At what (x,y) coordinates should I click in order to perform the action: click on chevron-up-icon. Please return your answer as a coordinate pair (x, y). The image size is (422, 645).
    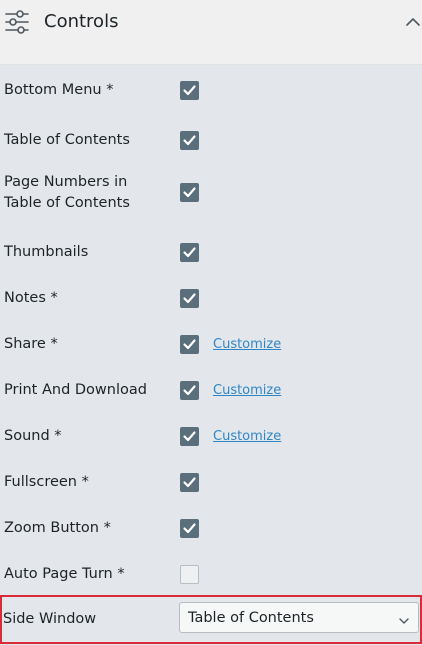
    Looking at the image, I should click on (413, 22).